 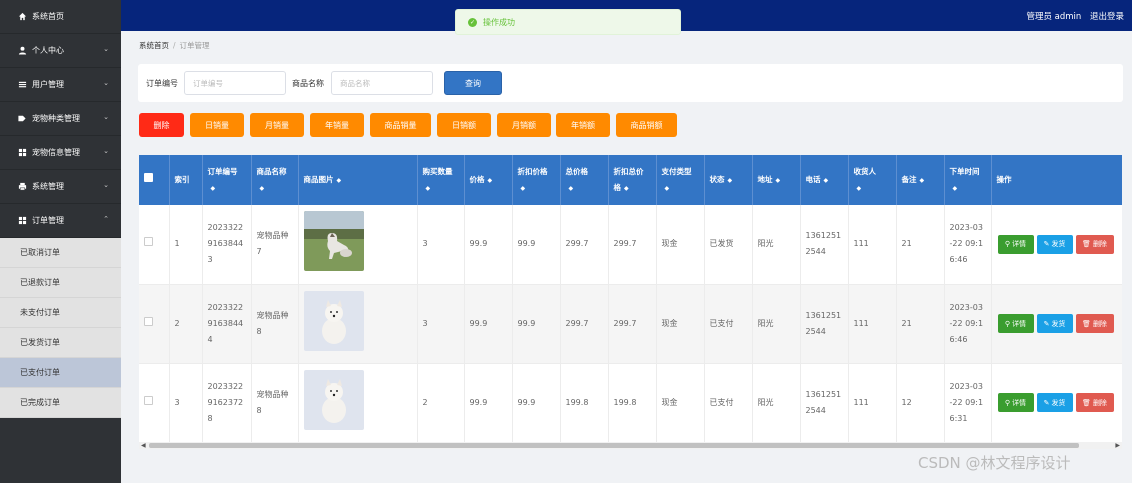 What do you see at coordinates (524, 125) in the screenshot?
I see `monthly-sales-amount-button: 月销额` at bounding box center [524, 125].